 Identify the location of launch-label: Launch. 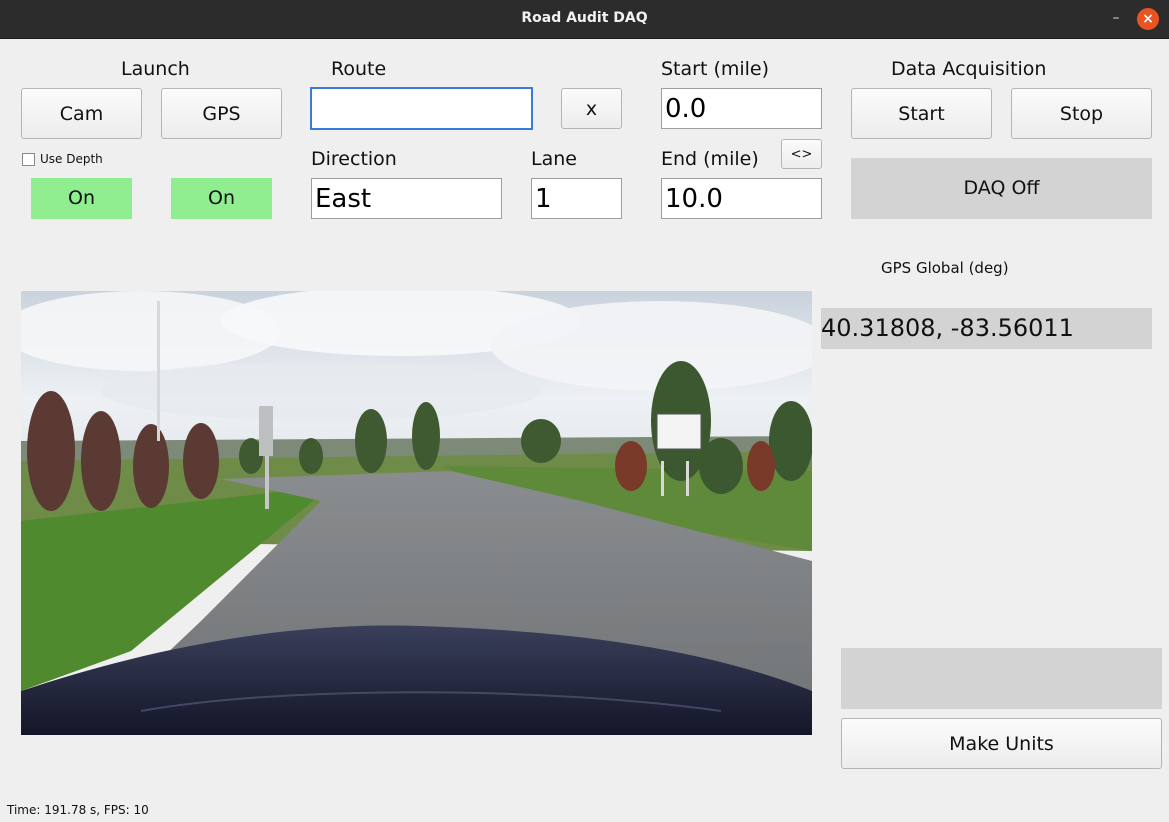
(155, 69).